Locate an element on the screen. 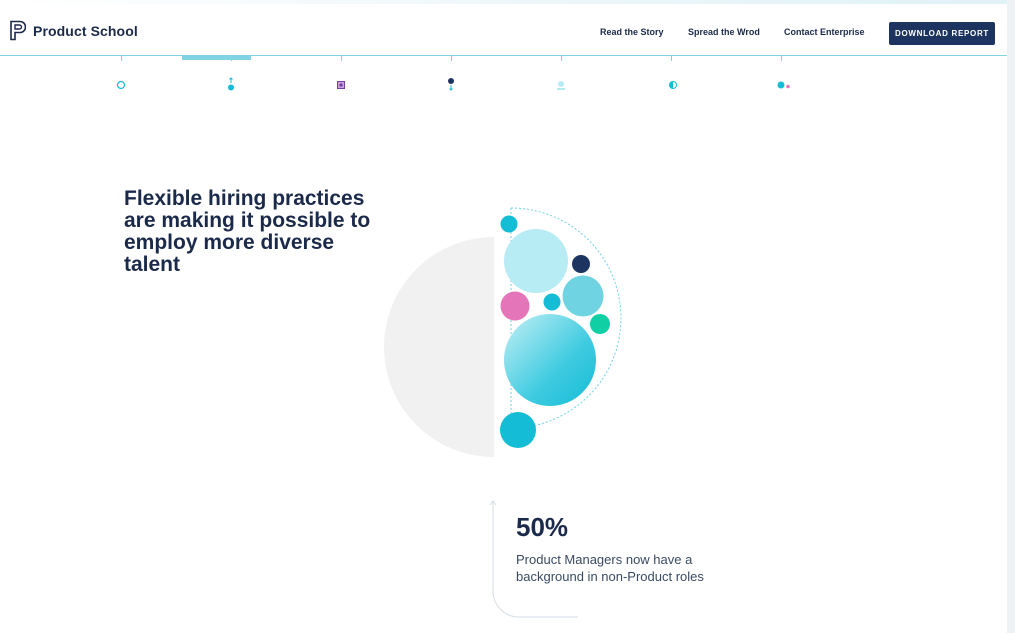 The image size is (1015, 633). brand-logo: Product School is located at coordinates (73, 30).